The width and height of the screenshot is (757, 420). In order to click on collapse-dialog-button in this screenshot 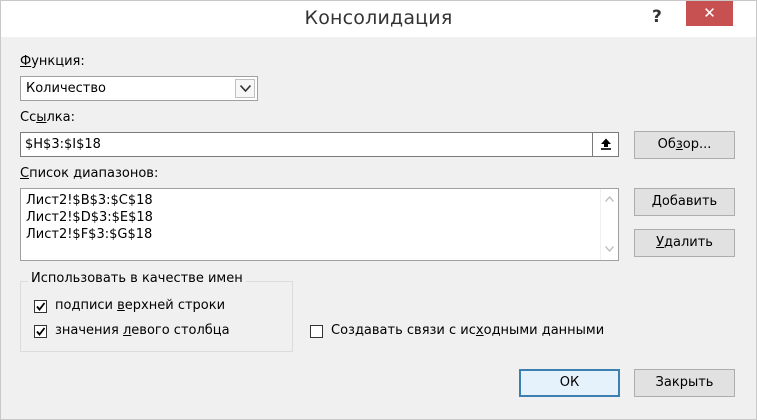, I will do `click(605, 144)`.